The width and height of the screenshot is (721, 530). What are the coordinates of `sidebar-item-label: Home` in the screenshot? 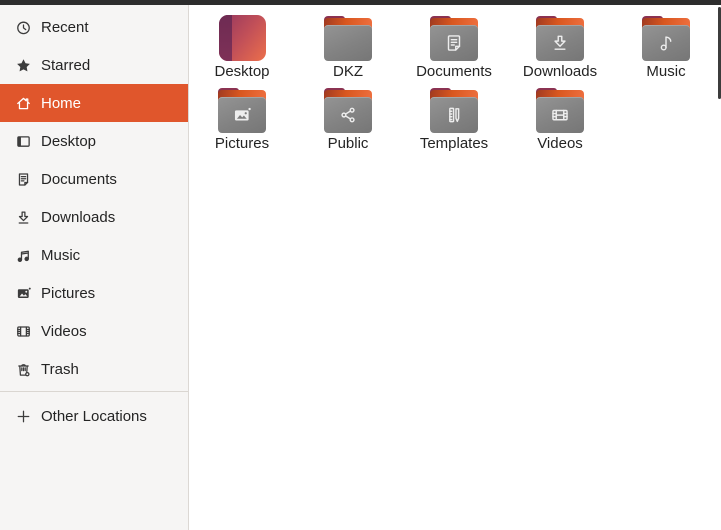 It's located at (61, 103).